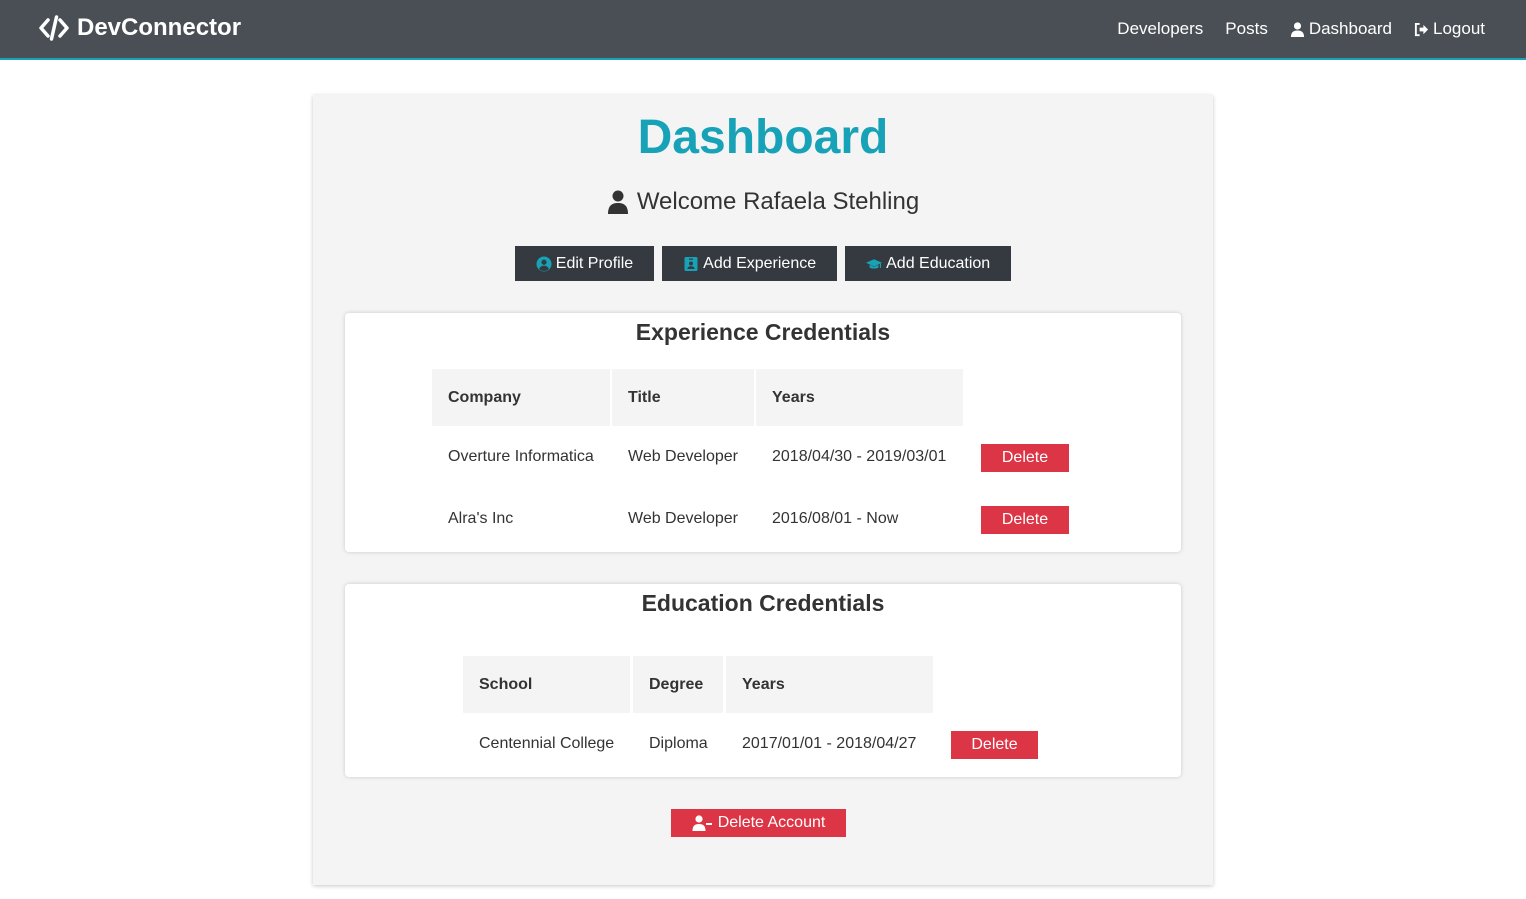  I want to click on nav-link-label: Posts, so click(1246, 28).